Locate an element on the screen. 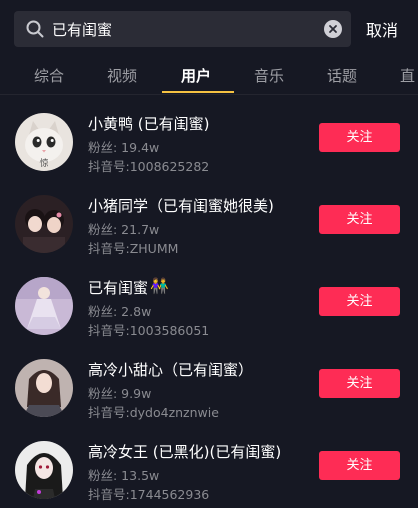  douyin-id: 抖音号:1008625282 is located at coordinates (149, 166).